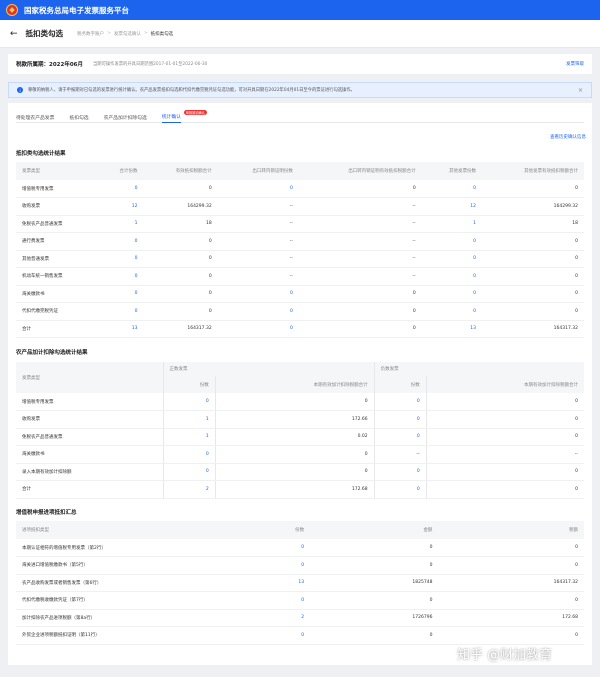 The image size is (600, 677). I want to click on column-header: 其他发票有效抵扣税额合计, so click(551, 171).